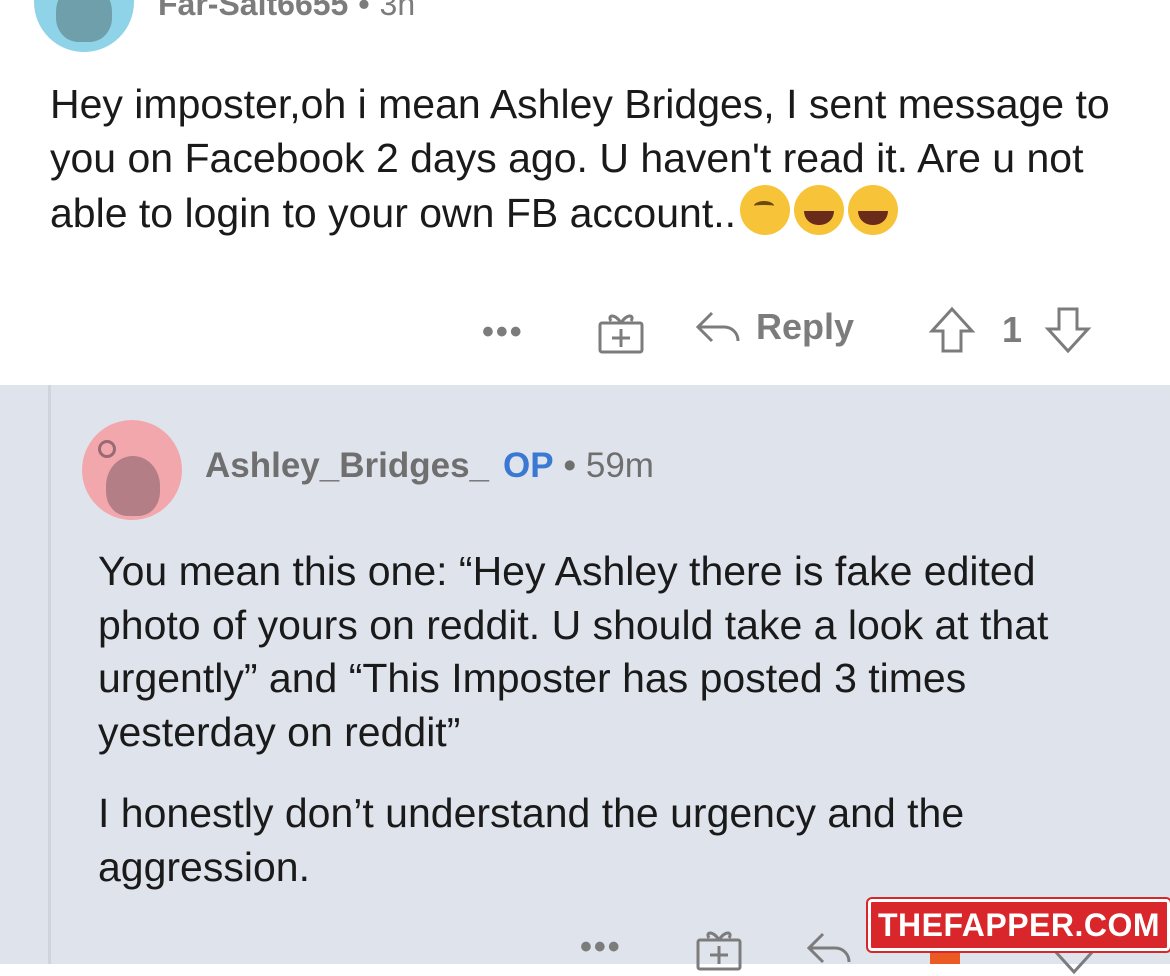 Image resolution: width=1170 pixels, height=976 pixels. Describe the element at coordinates (952, 330) in the screenshot. I see `upvote-icon` at that location.